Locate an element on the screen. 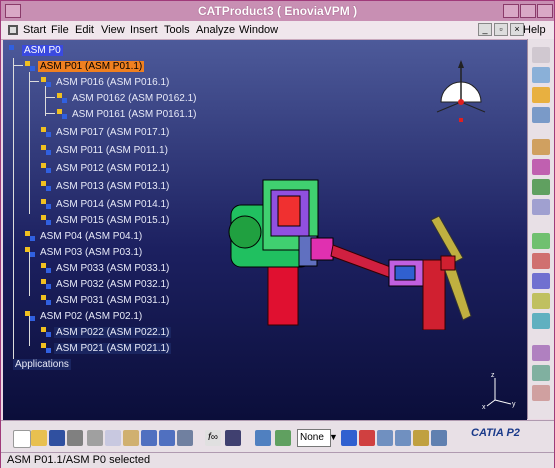  doc-close-icon: × is located at coordinates (517, 29).